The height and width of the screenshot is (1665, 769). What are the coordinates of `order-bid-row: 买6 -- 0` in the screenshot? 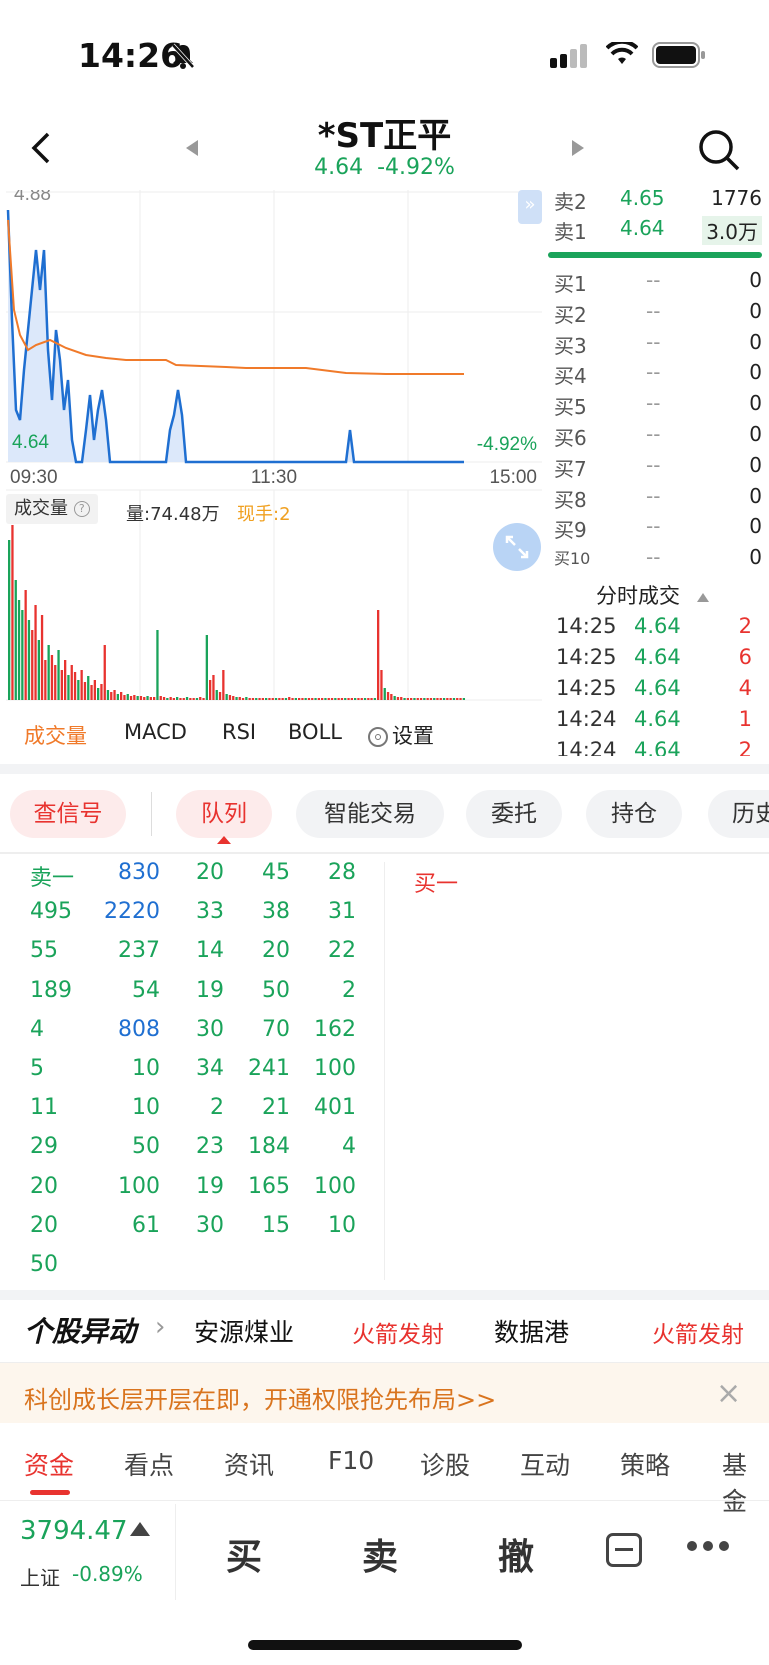 It's located at (658, 435).